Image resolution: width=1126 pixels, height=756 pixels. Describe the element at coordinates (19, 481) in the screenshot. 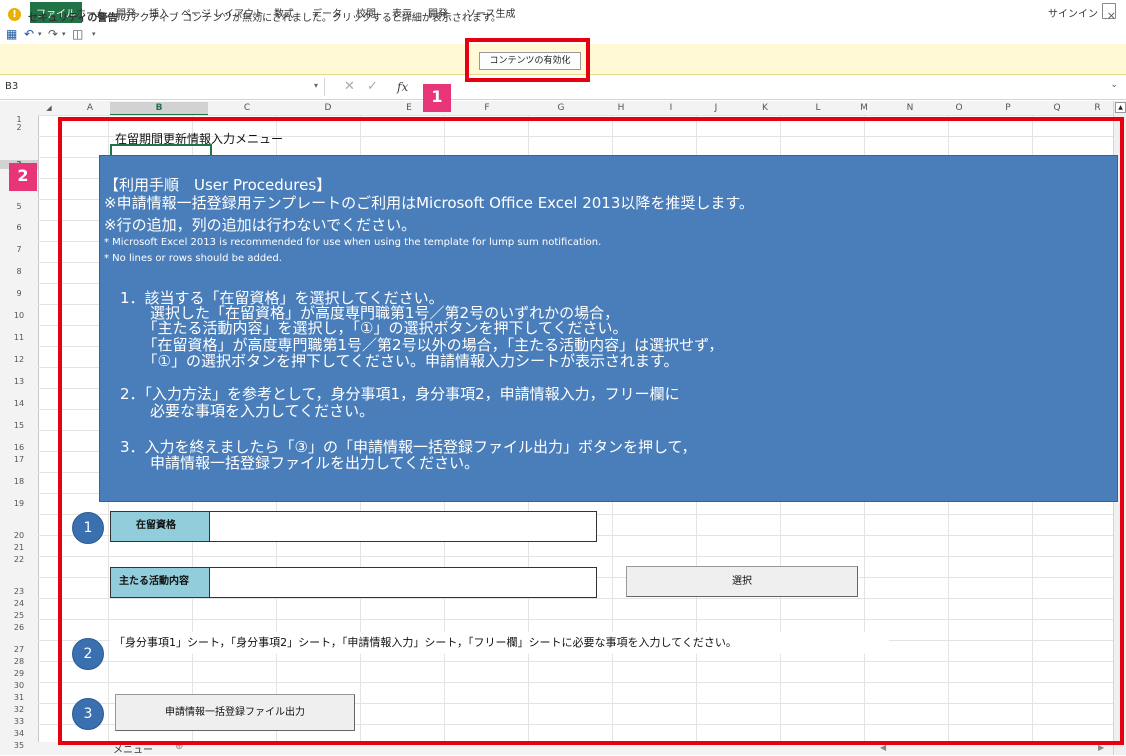

I see `row-header: 18` at that location.